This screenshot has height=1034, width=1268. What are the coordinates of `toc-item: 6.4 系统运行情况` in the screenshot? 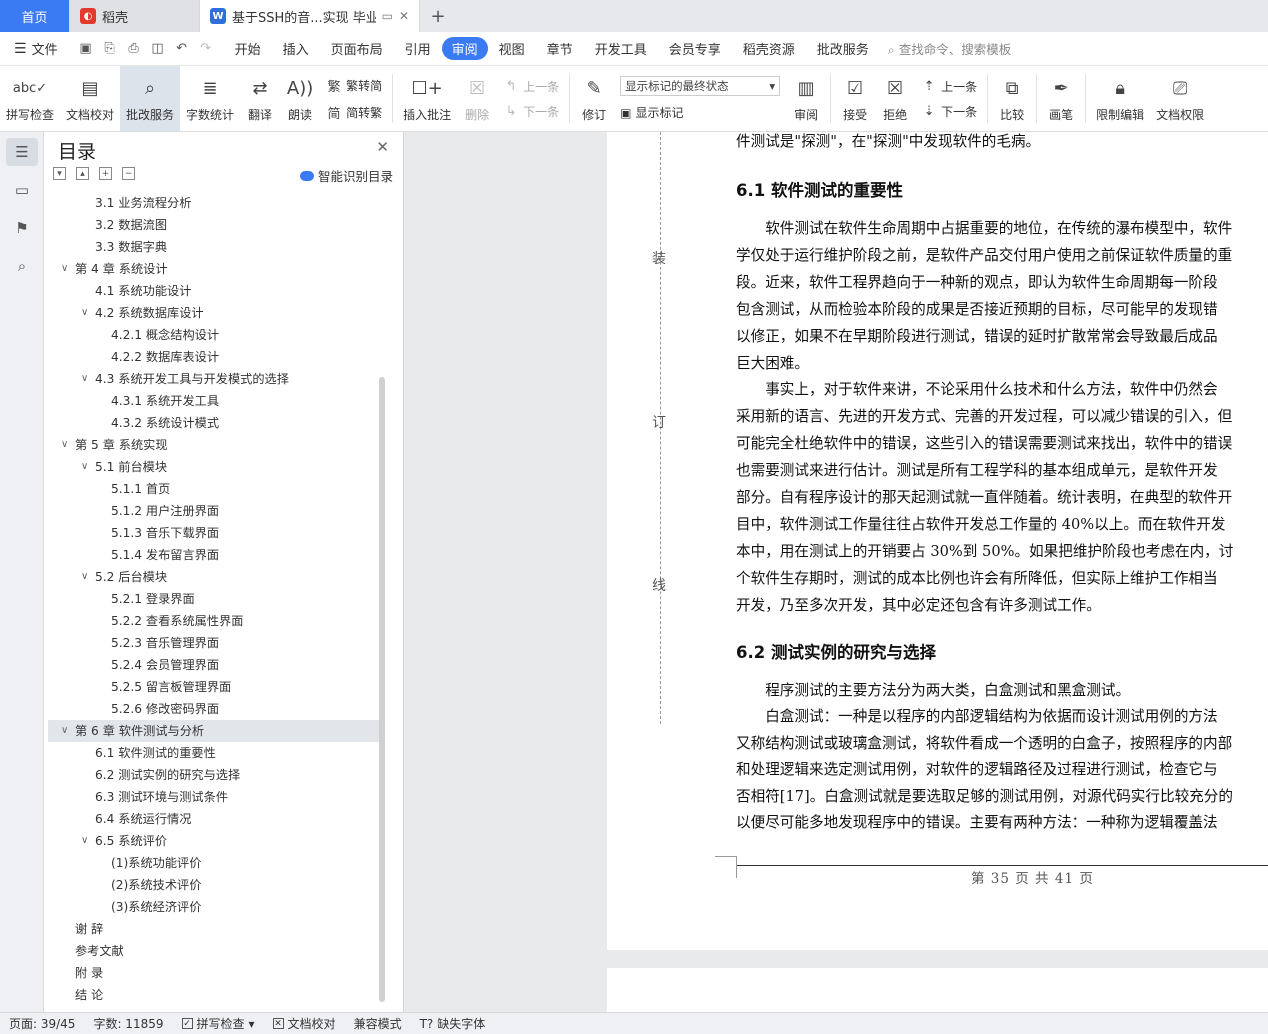 It's located at (214, 819).